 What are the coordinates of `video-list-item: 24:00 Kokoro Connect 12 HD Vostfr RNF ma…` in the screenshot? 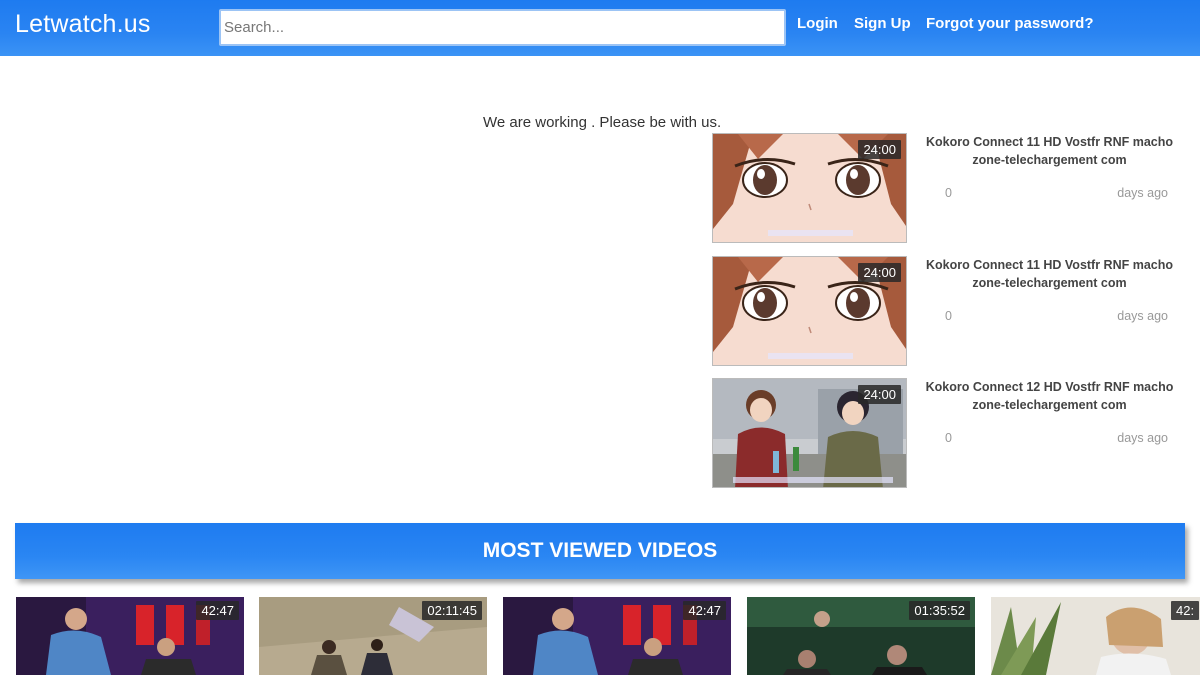 It's located at (947, 433).